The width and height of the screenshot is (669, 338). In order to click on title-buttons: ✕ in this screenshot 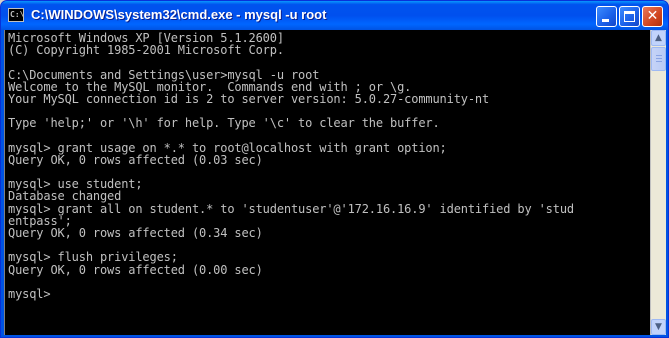, I will do `click(629, 16)`.